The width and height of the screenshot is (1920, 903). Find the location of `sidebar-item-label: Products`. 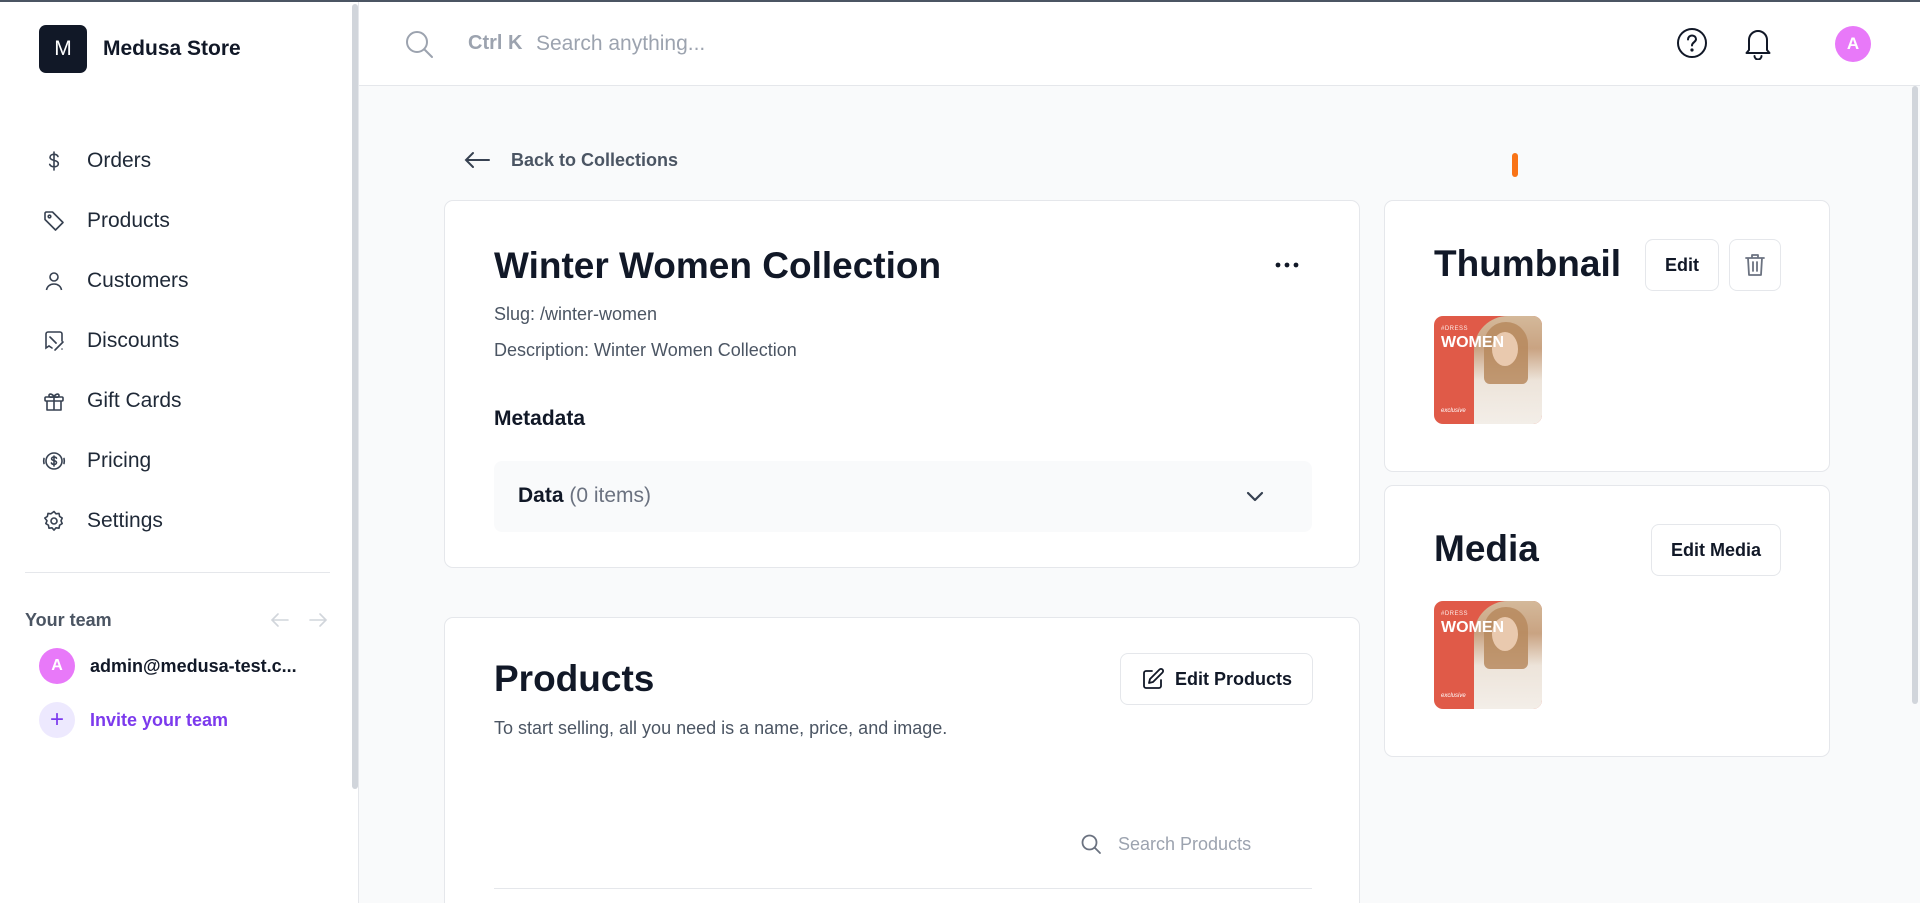

sidebar-item-label: Products is located at coordinates (128, 220).